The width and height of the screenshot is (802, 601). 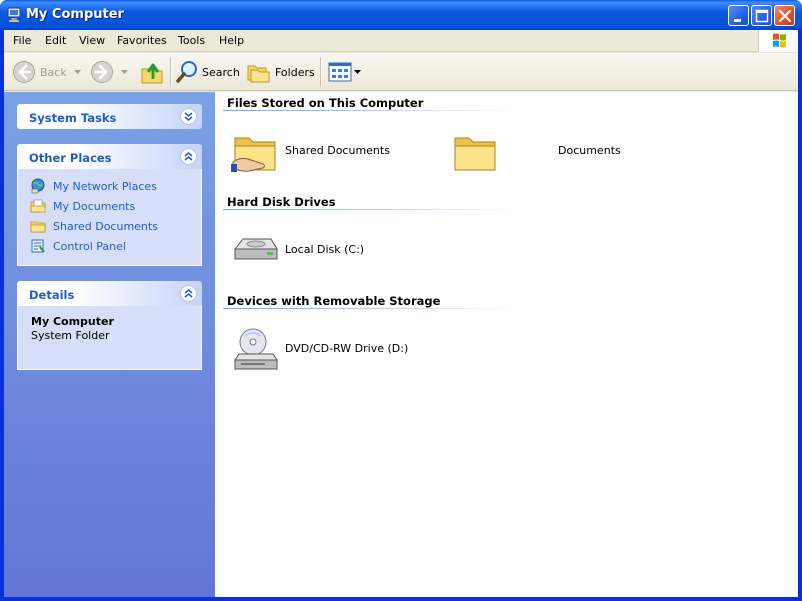 What do you see at coordinates (53, 72) in the screenshot?
I see `back-label: Back` at bounding box center [53, 72].